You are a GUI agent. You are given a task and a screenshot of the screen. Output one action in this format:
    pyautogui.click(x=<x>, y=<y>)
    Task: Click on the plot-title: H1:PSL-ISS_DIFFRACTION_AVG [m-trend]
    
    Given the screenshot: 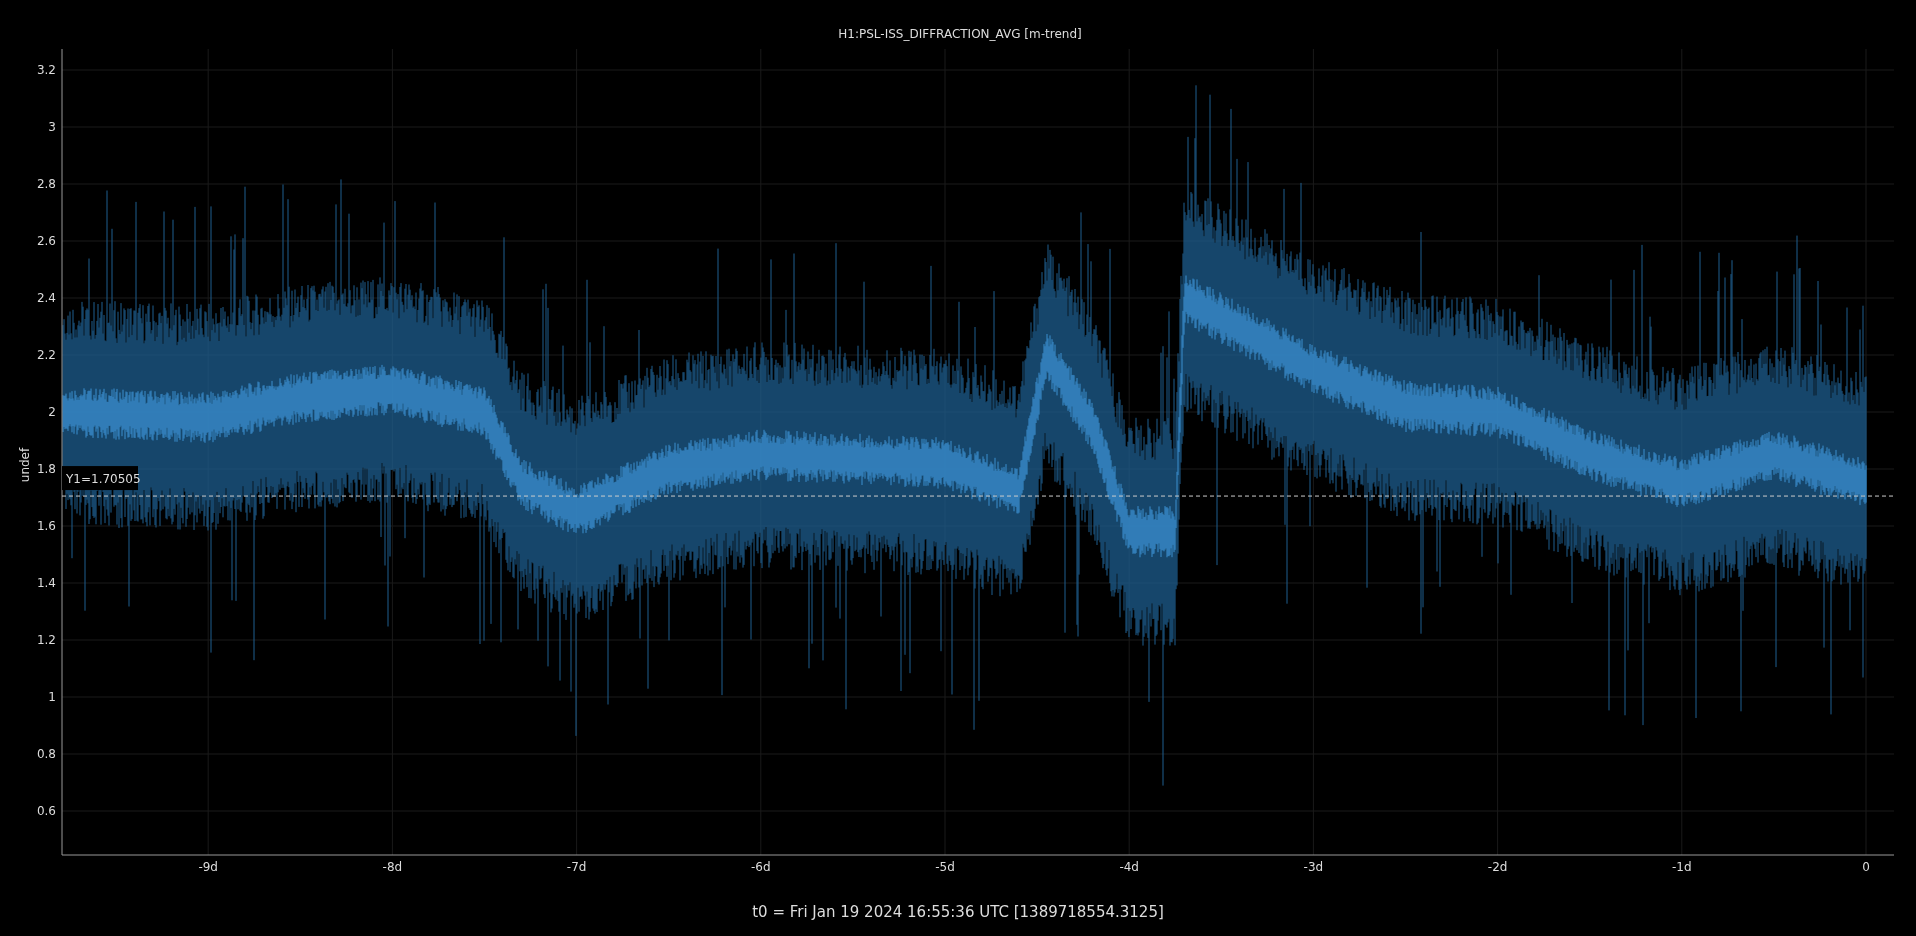 What is the action you would take?
    pyautogui.click(x=960, y=34)
    